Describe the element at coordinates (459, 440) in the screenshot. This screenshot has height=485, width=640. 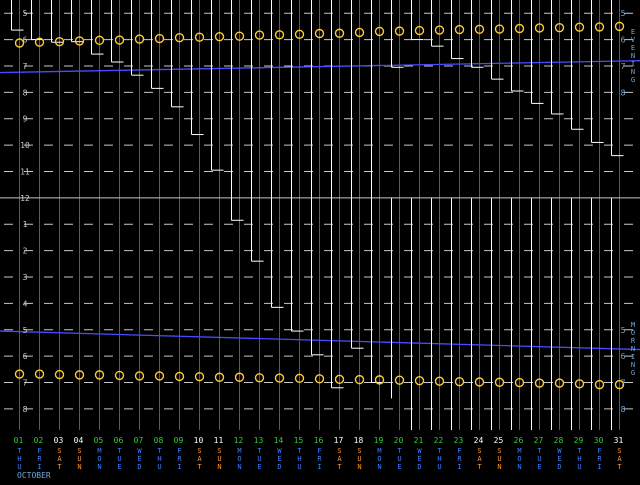
I see `day-number-label: 23` at that location.